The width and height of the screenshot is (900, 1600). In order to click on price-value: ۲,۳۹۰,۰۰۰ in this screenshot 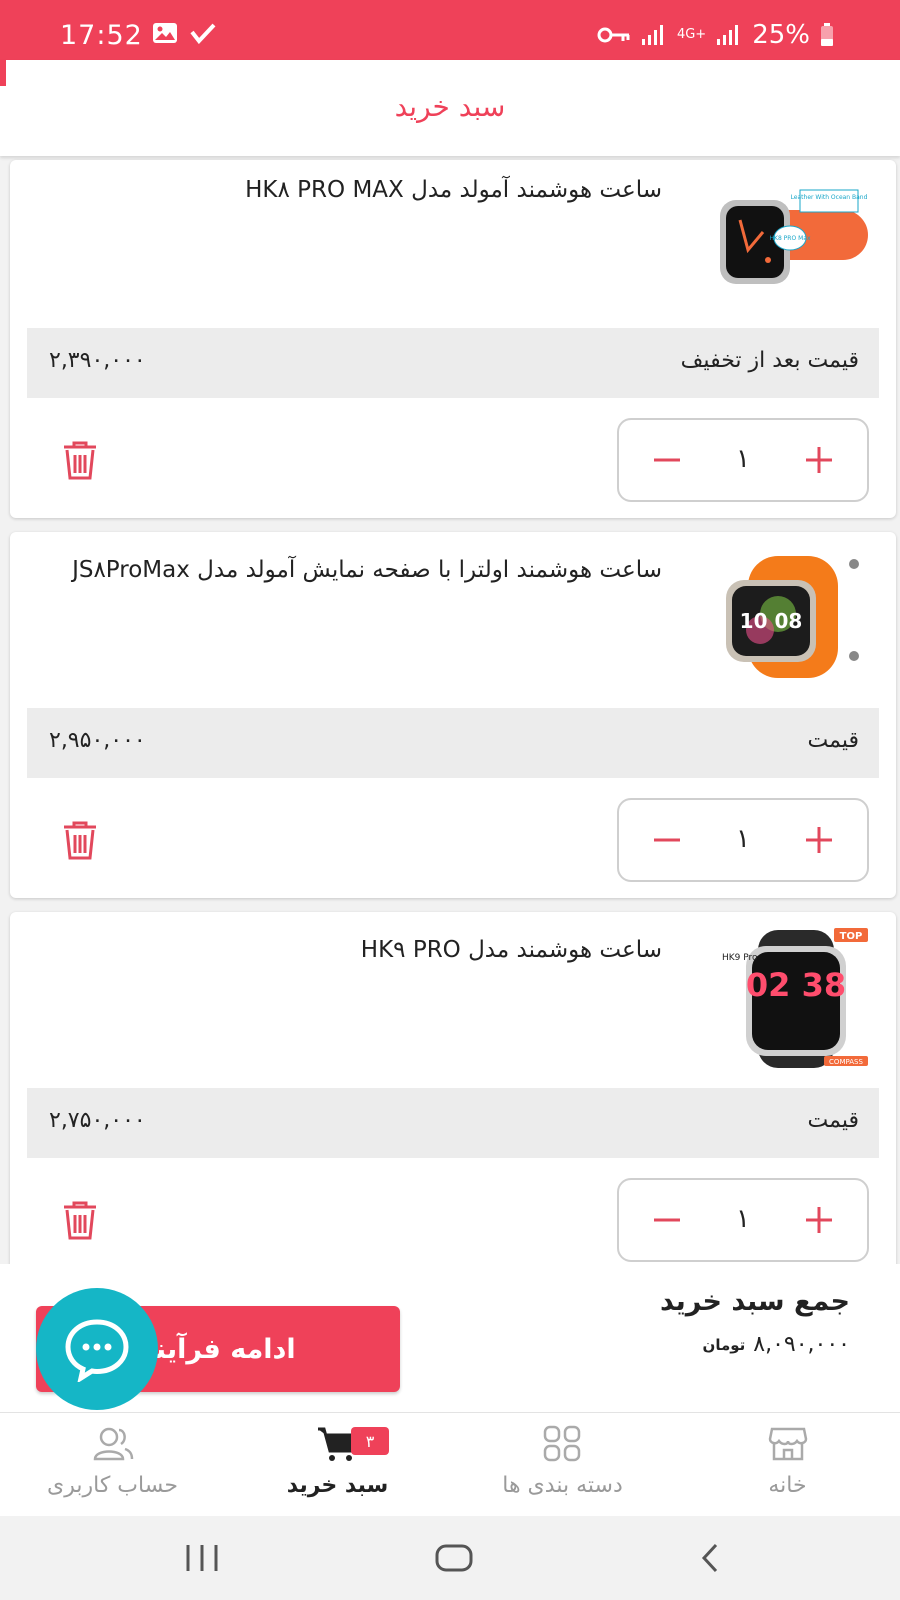, I will do `click(97, 360)`.